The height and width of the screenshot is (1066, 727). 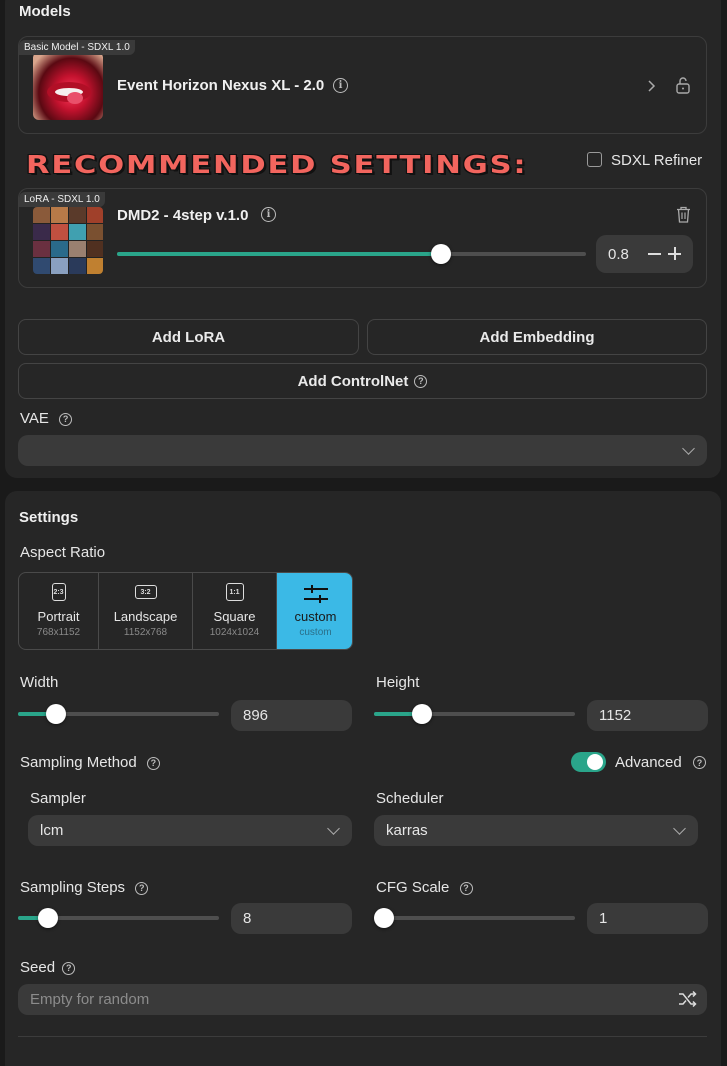 I want to click on cfg-scale-label: CFG Scale ?, so click(x=424, y=887).